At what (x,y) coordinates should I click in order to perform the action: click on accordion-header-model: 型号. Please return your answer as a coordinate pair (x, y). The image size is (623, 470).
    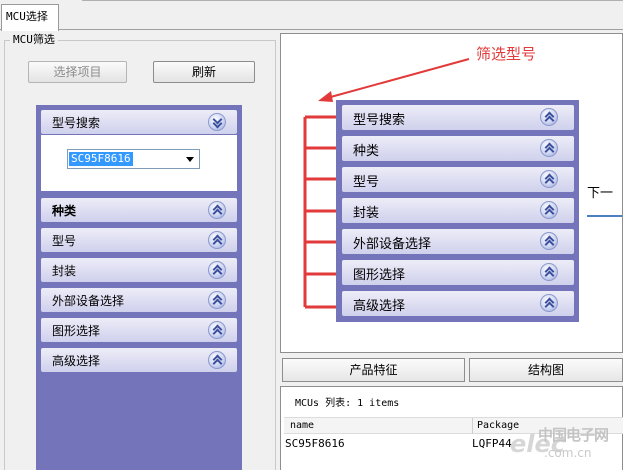
    Looking at the image, I should click on (139, 240).